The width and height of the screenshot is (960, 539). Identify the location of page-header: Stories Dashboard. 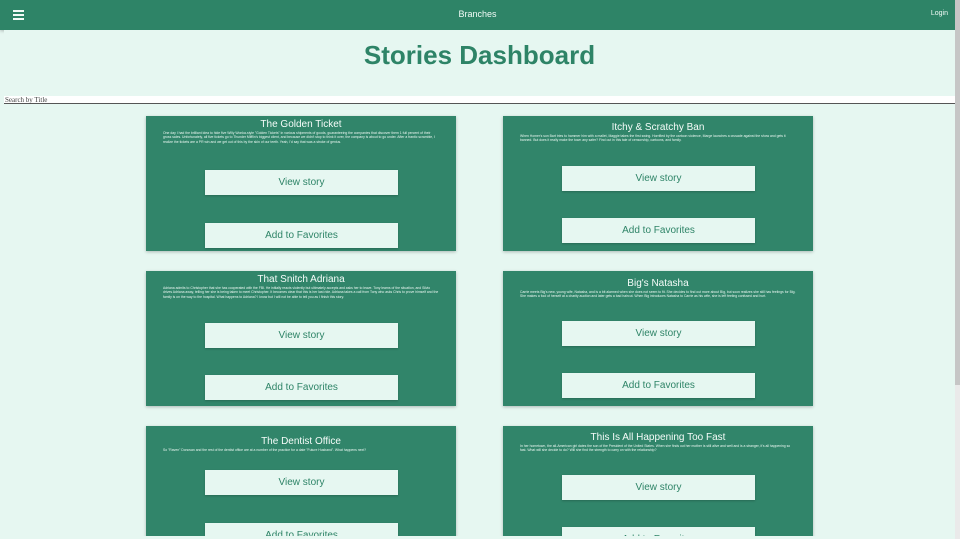
(479, 63).